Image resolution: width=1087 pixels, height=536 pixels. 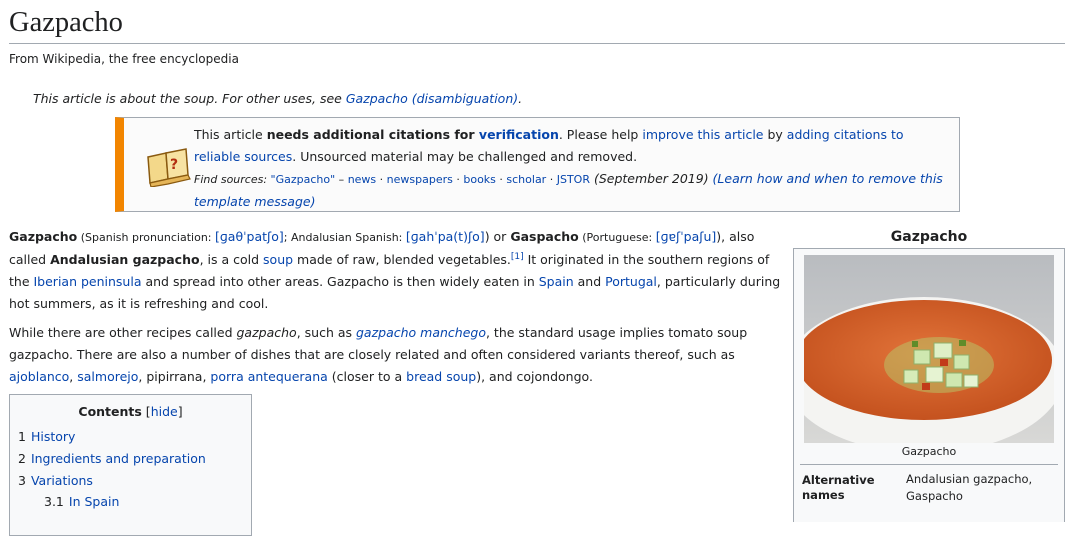 What do you see at coordinates (180, 411) in the screenshot?
I see `toc-bracket: ]` at bounding box center [180, 411].